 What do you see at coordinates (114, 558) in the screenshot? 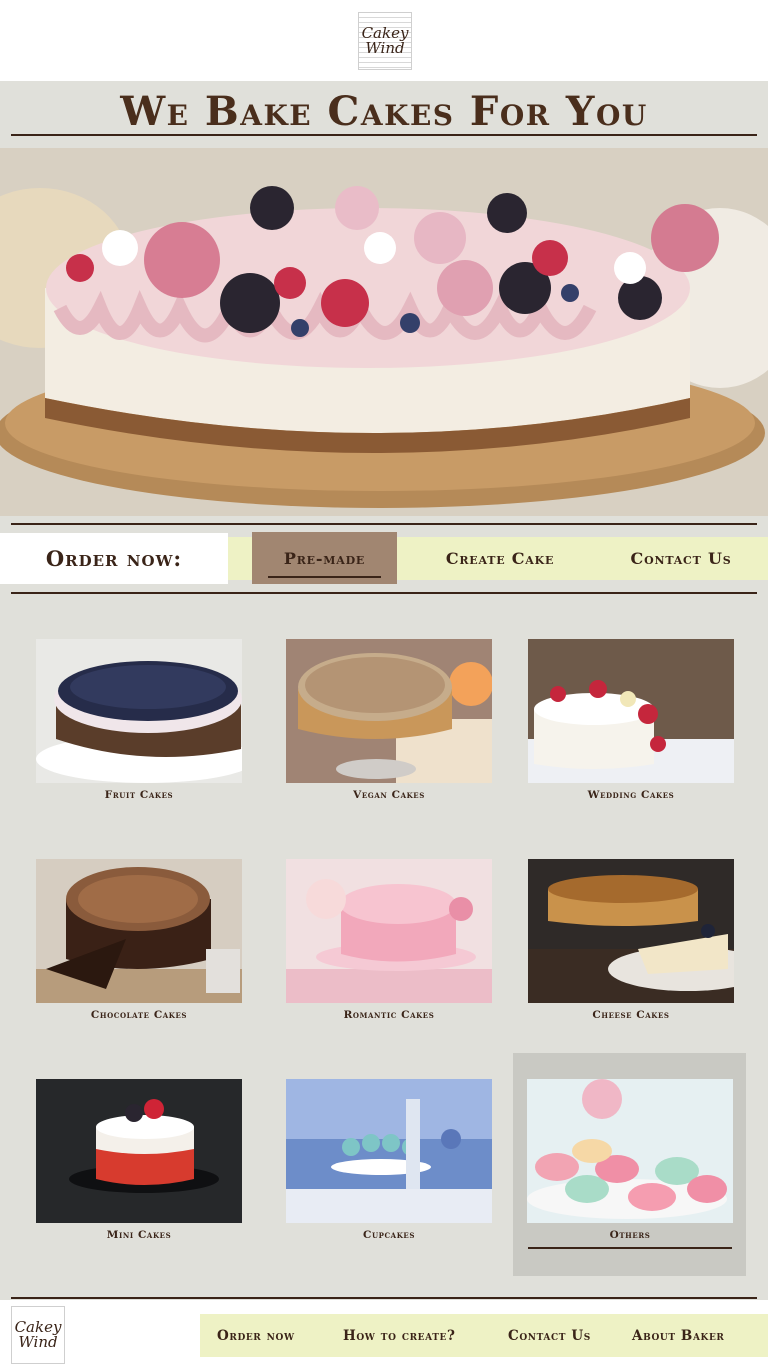
I see `order-now-label: Order now:` at bounding box center [114, 558].